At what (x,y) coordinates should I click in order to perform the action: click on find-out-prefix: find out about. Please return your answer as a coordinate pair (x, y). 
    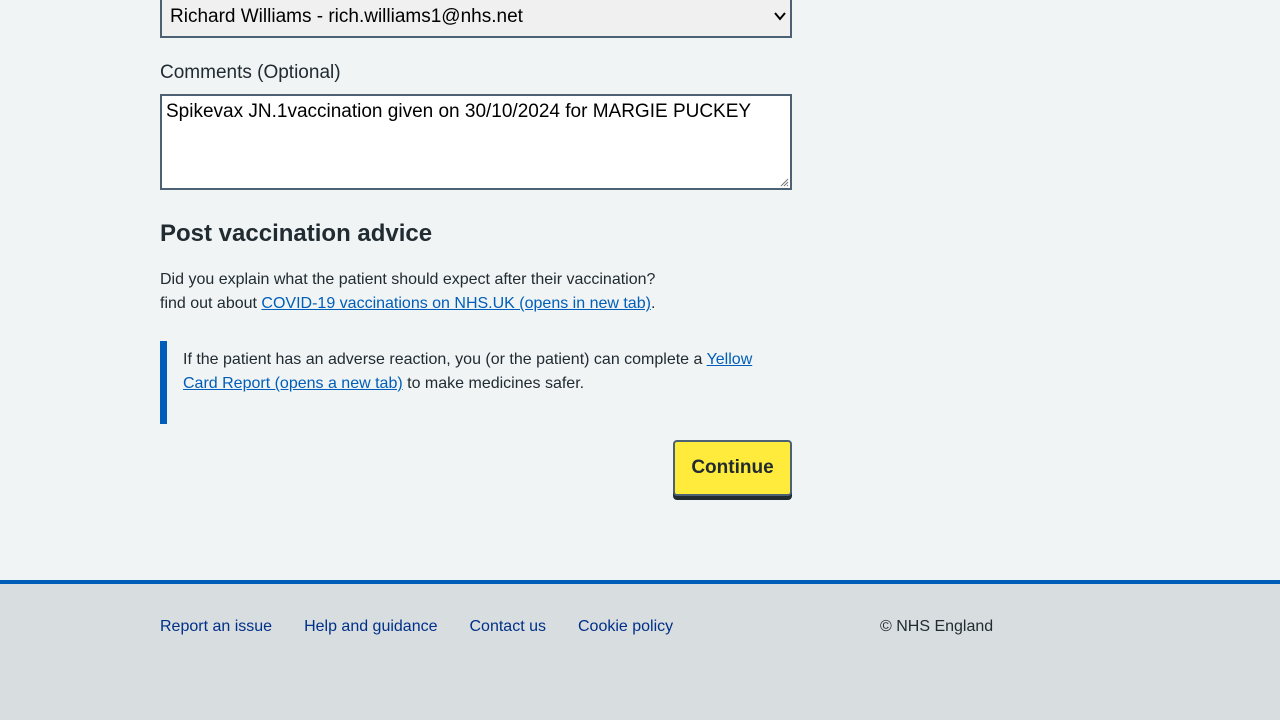
    Looking at the image, I should click on (211, 303).